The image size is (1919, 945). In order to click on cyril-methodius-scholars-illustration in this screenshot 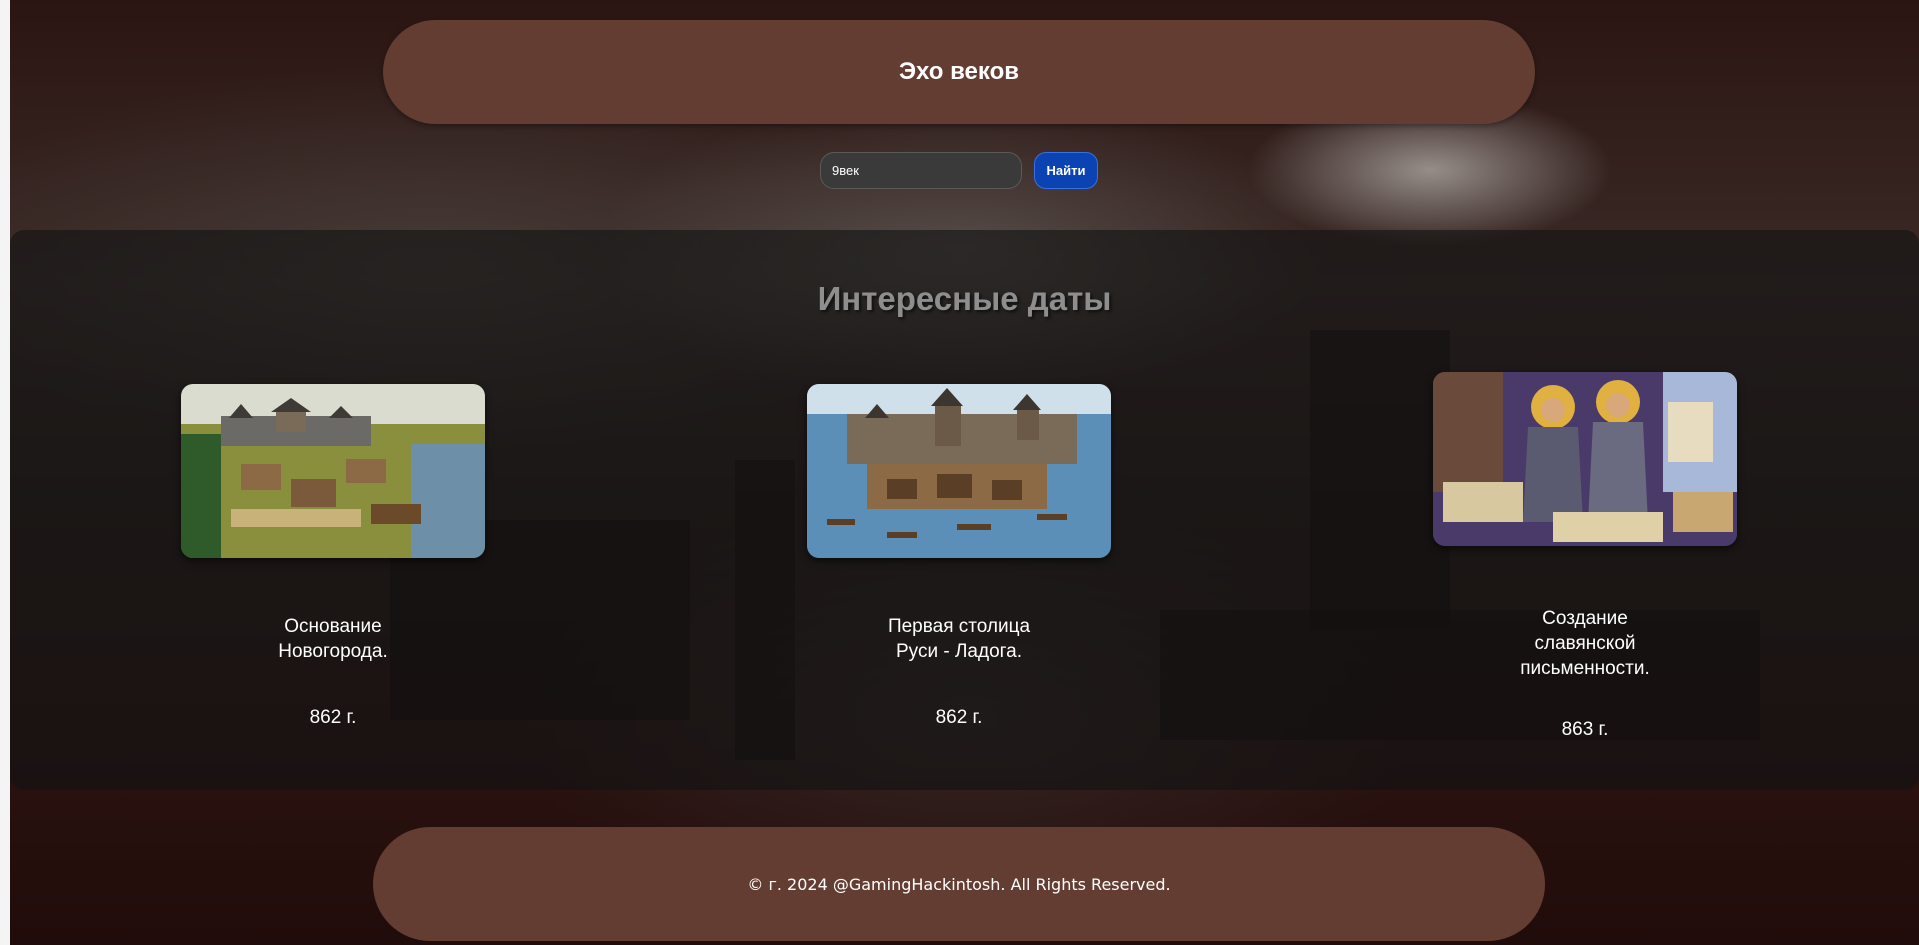, I will do `click(1585, 459)`.